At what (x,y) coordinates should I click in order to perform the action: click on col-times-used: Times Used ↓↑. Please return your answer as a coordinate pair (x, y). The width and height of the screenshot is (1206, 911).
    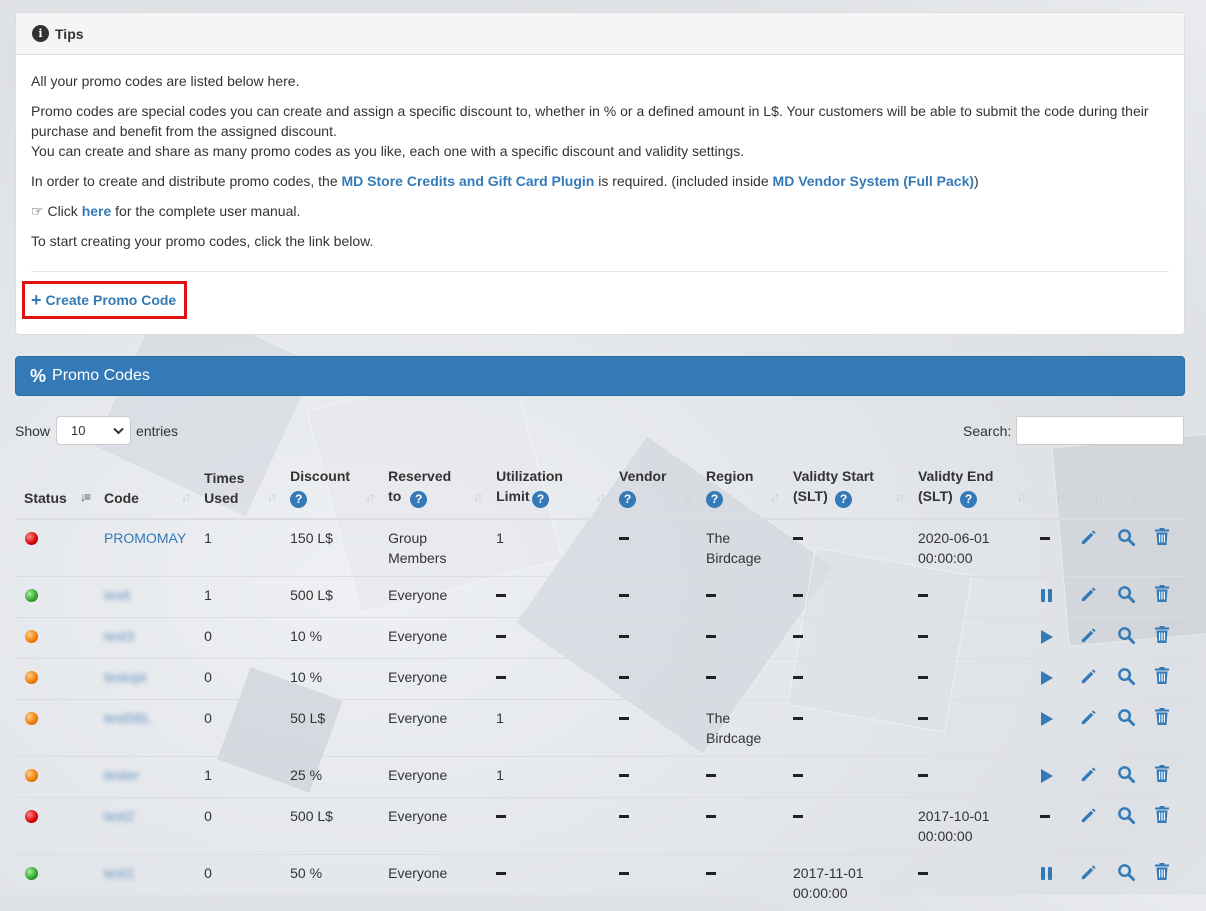
    Looking at the image, I should click on (238, 490).